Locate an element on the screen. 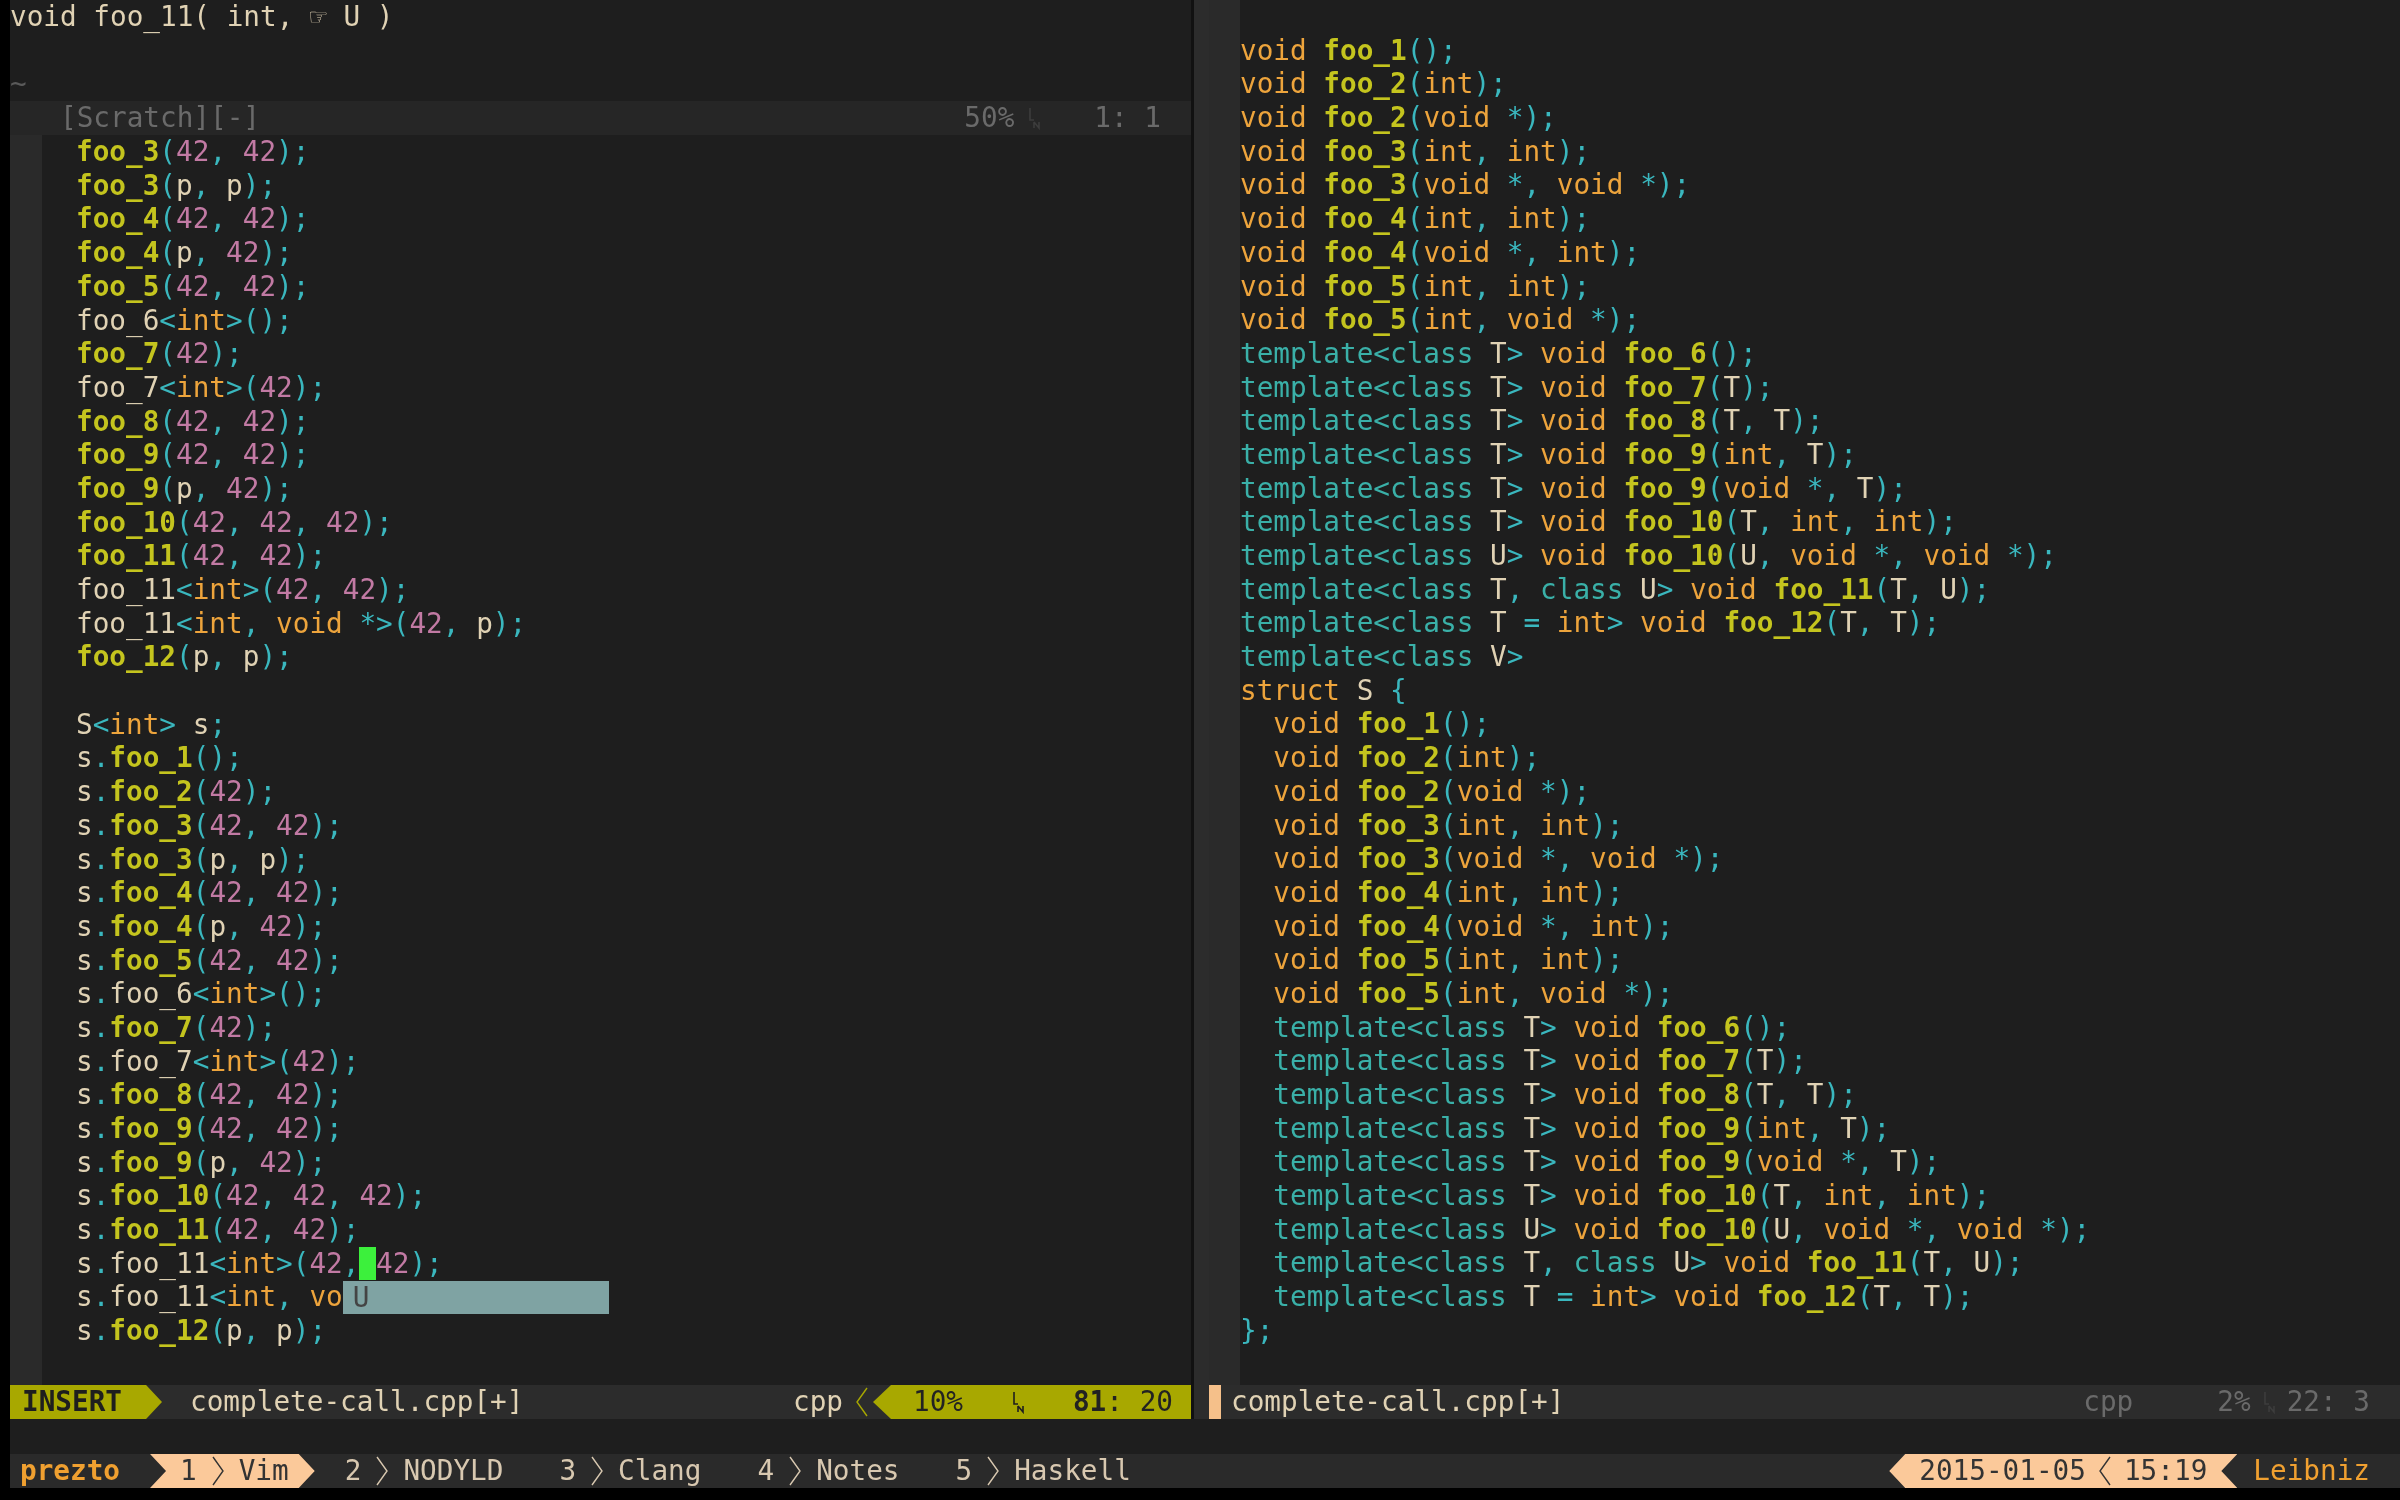 Image resolution: width=2400 pixels, height=1500 pixels. code-line: foo_9(p, 42); is located at coordinates (184, 488).